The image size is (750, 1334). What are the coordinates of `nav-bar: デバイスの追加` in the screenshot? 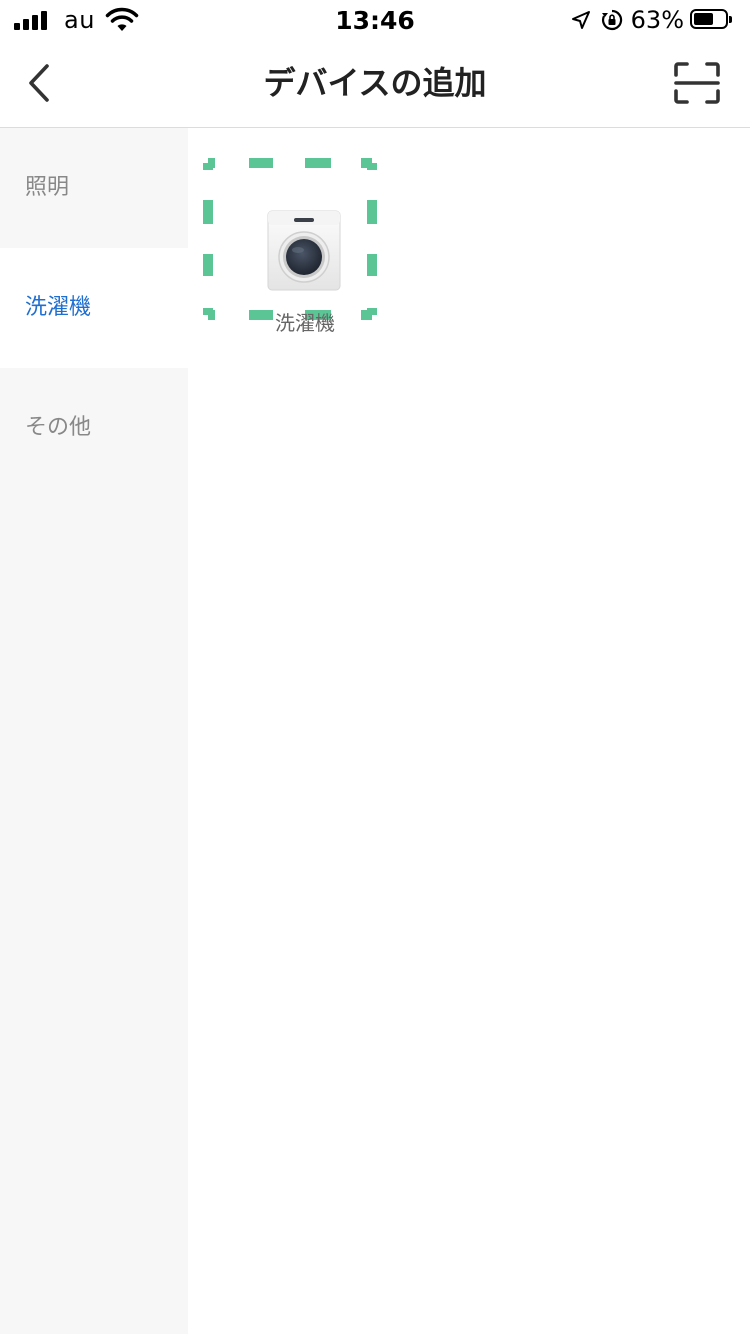 It's located at (375, 84).